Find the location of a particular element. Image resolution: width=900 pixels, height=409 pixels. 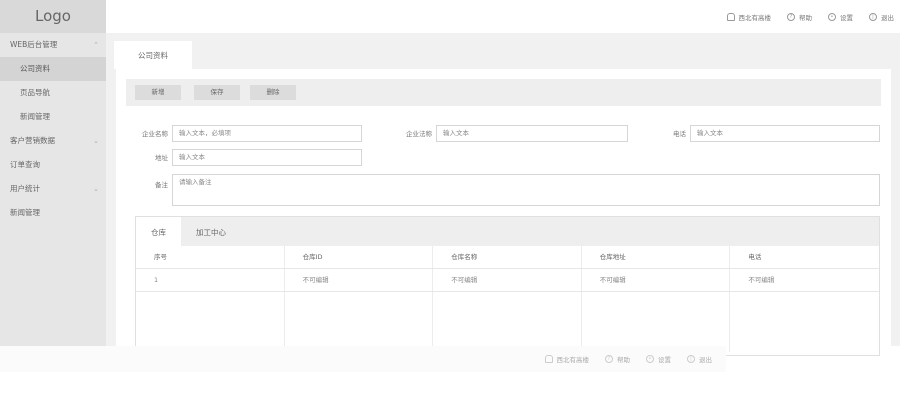

sidebar-item-label: 客户营销数据 is located at coordinates (32, 140).